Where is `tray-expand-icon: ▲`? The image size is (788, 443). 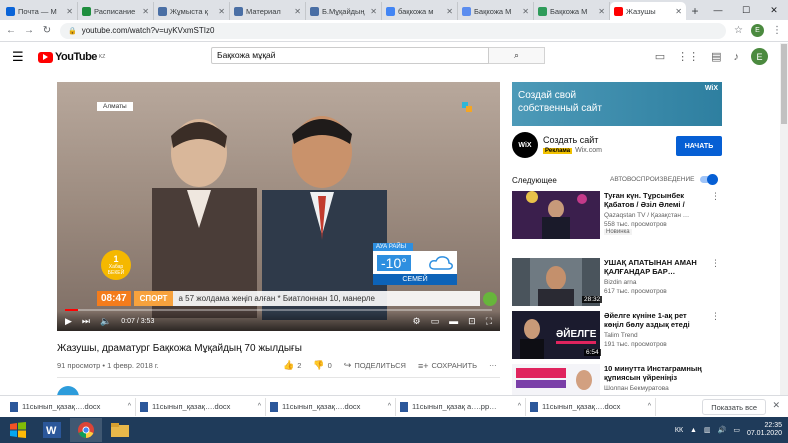
tray-expand-icon: ▲ is located at coordinates (693, 430).